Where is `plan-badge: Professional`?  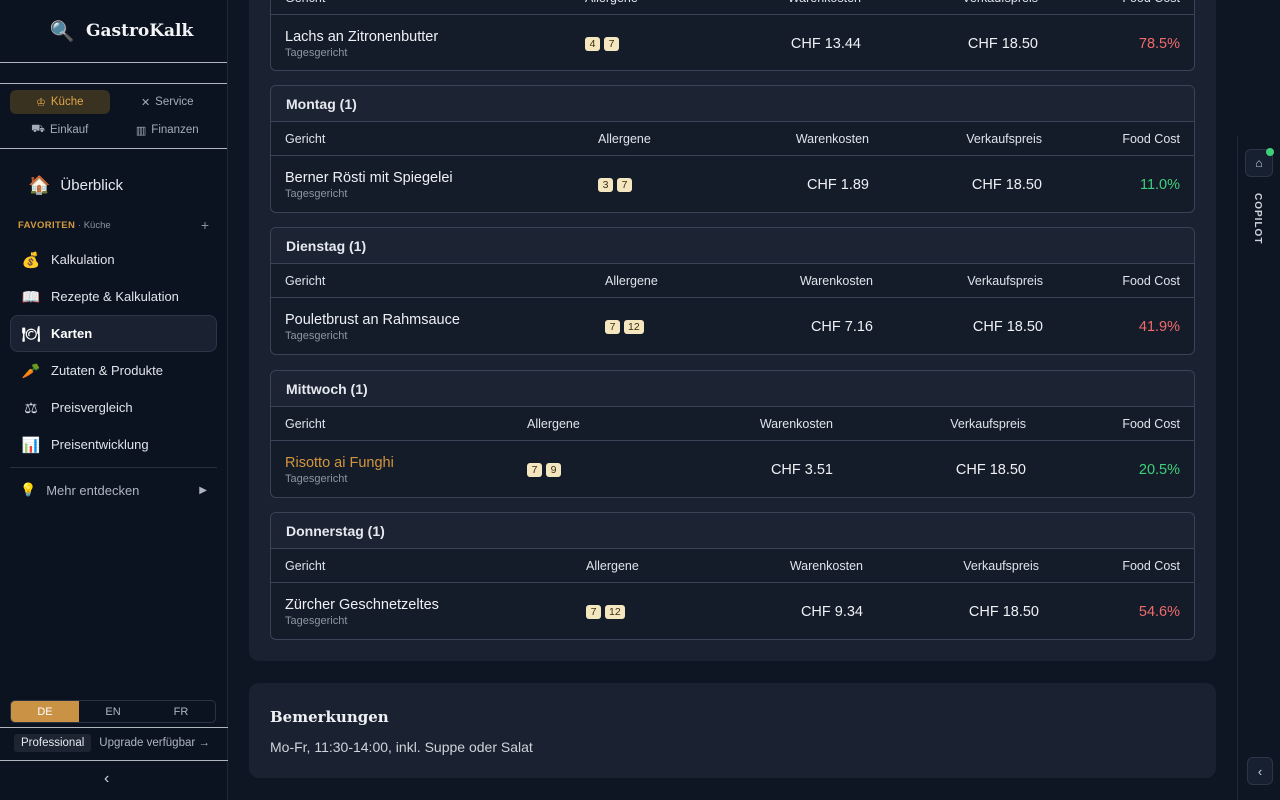 plan-badge: Professional is located at coordinates (53, 743).